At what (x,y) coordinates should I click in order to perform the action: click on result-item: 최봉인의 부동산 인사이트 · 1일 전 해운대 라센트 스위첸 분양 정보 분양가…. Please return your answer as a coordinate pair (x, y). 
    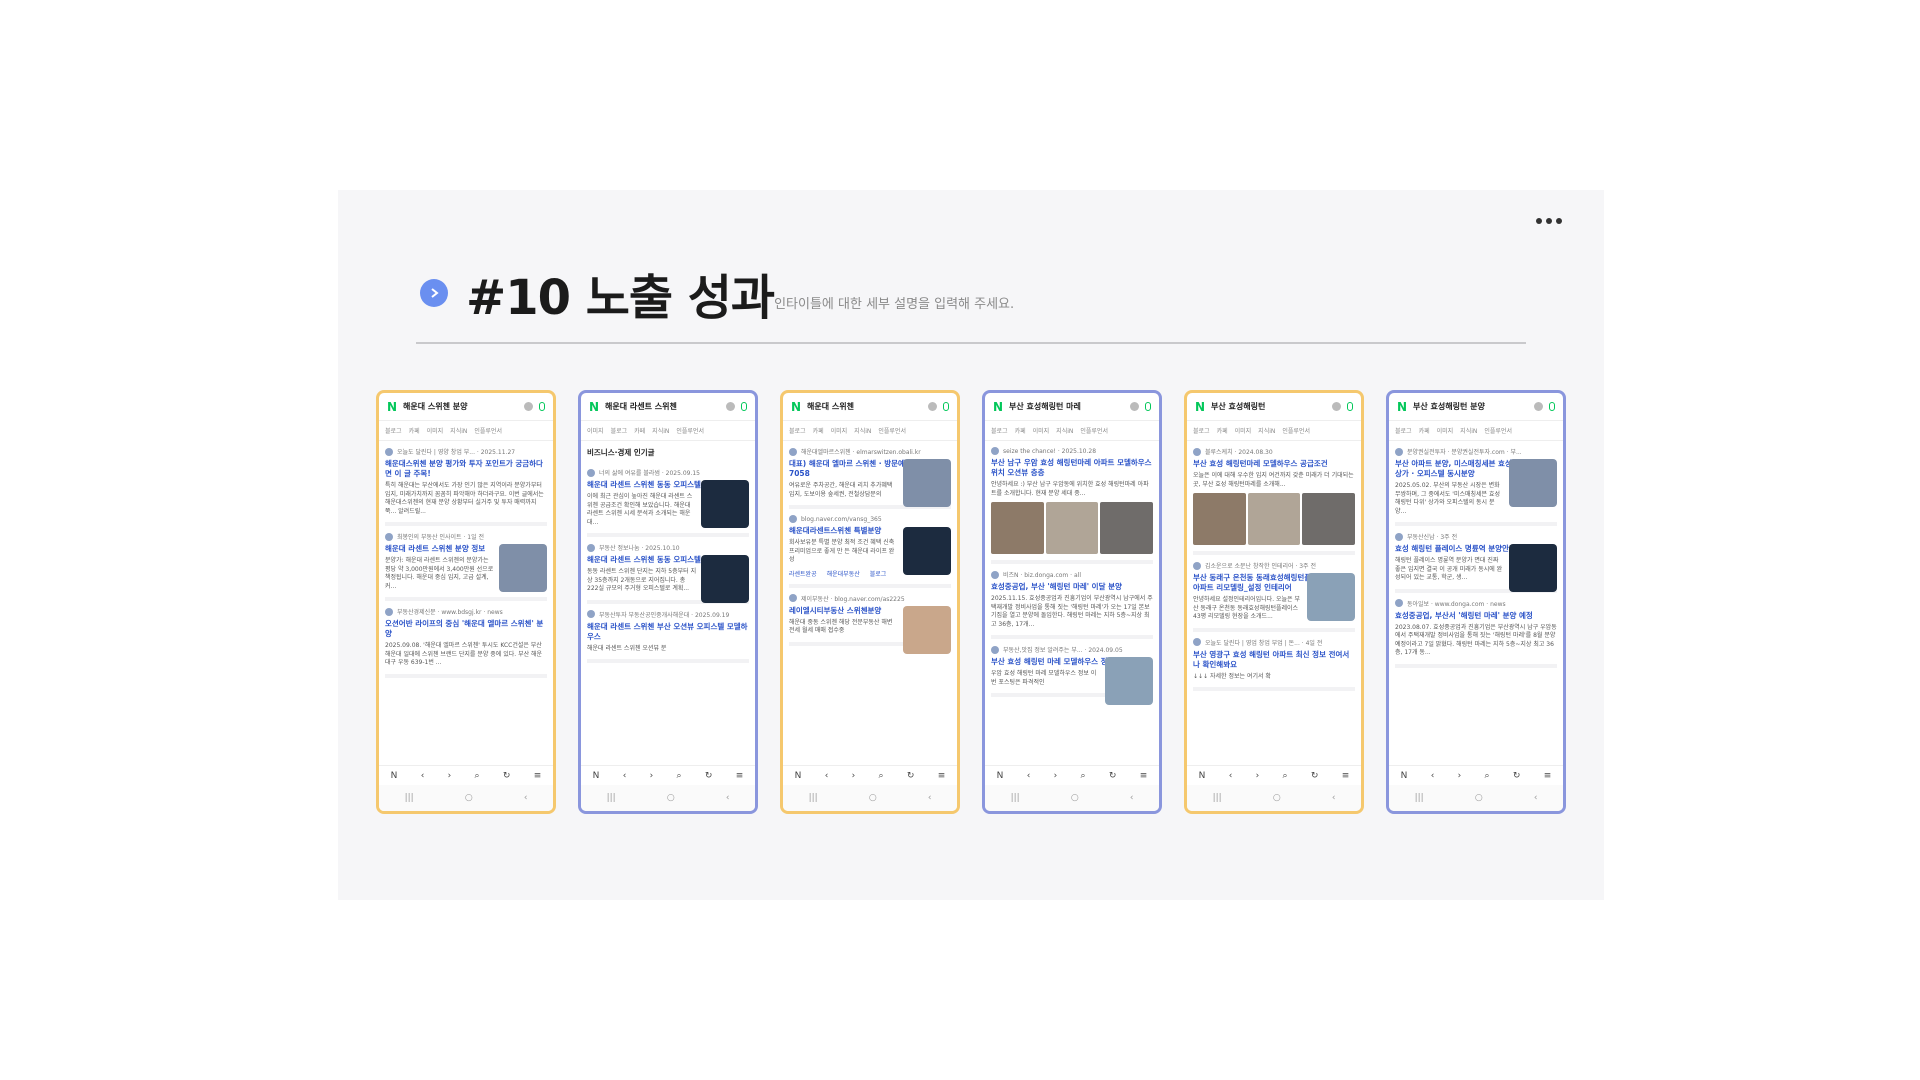
    Looking at the image, I should click on (466, 563).